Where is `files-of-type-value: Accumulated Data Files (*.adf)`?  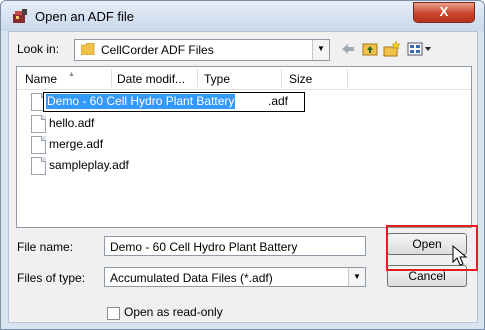
files-of-type-value: Accumulated Data Files (*.adf) is located at coordinates (191, 278).